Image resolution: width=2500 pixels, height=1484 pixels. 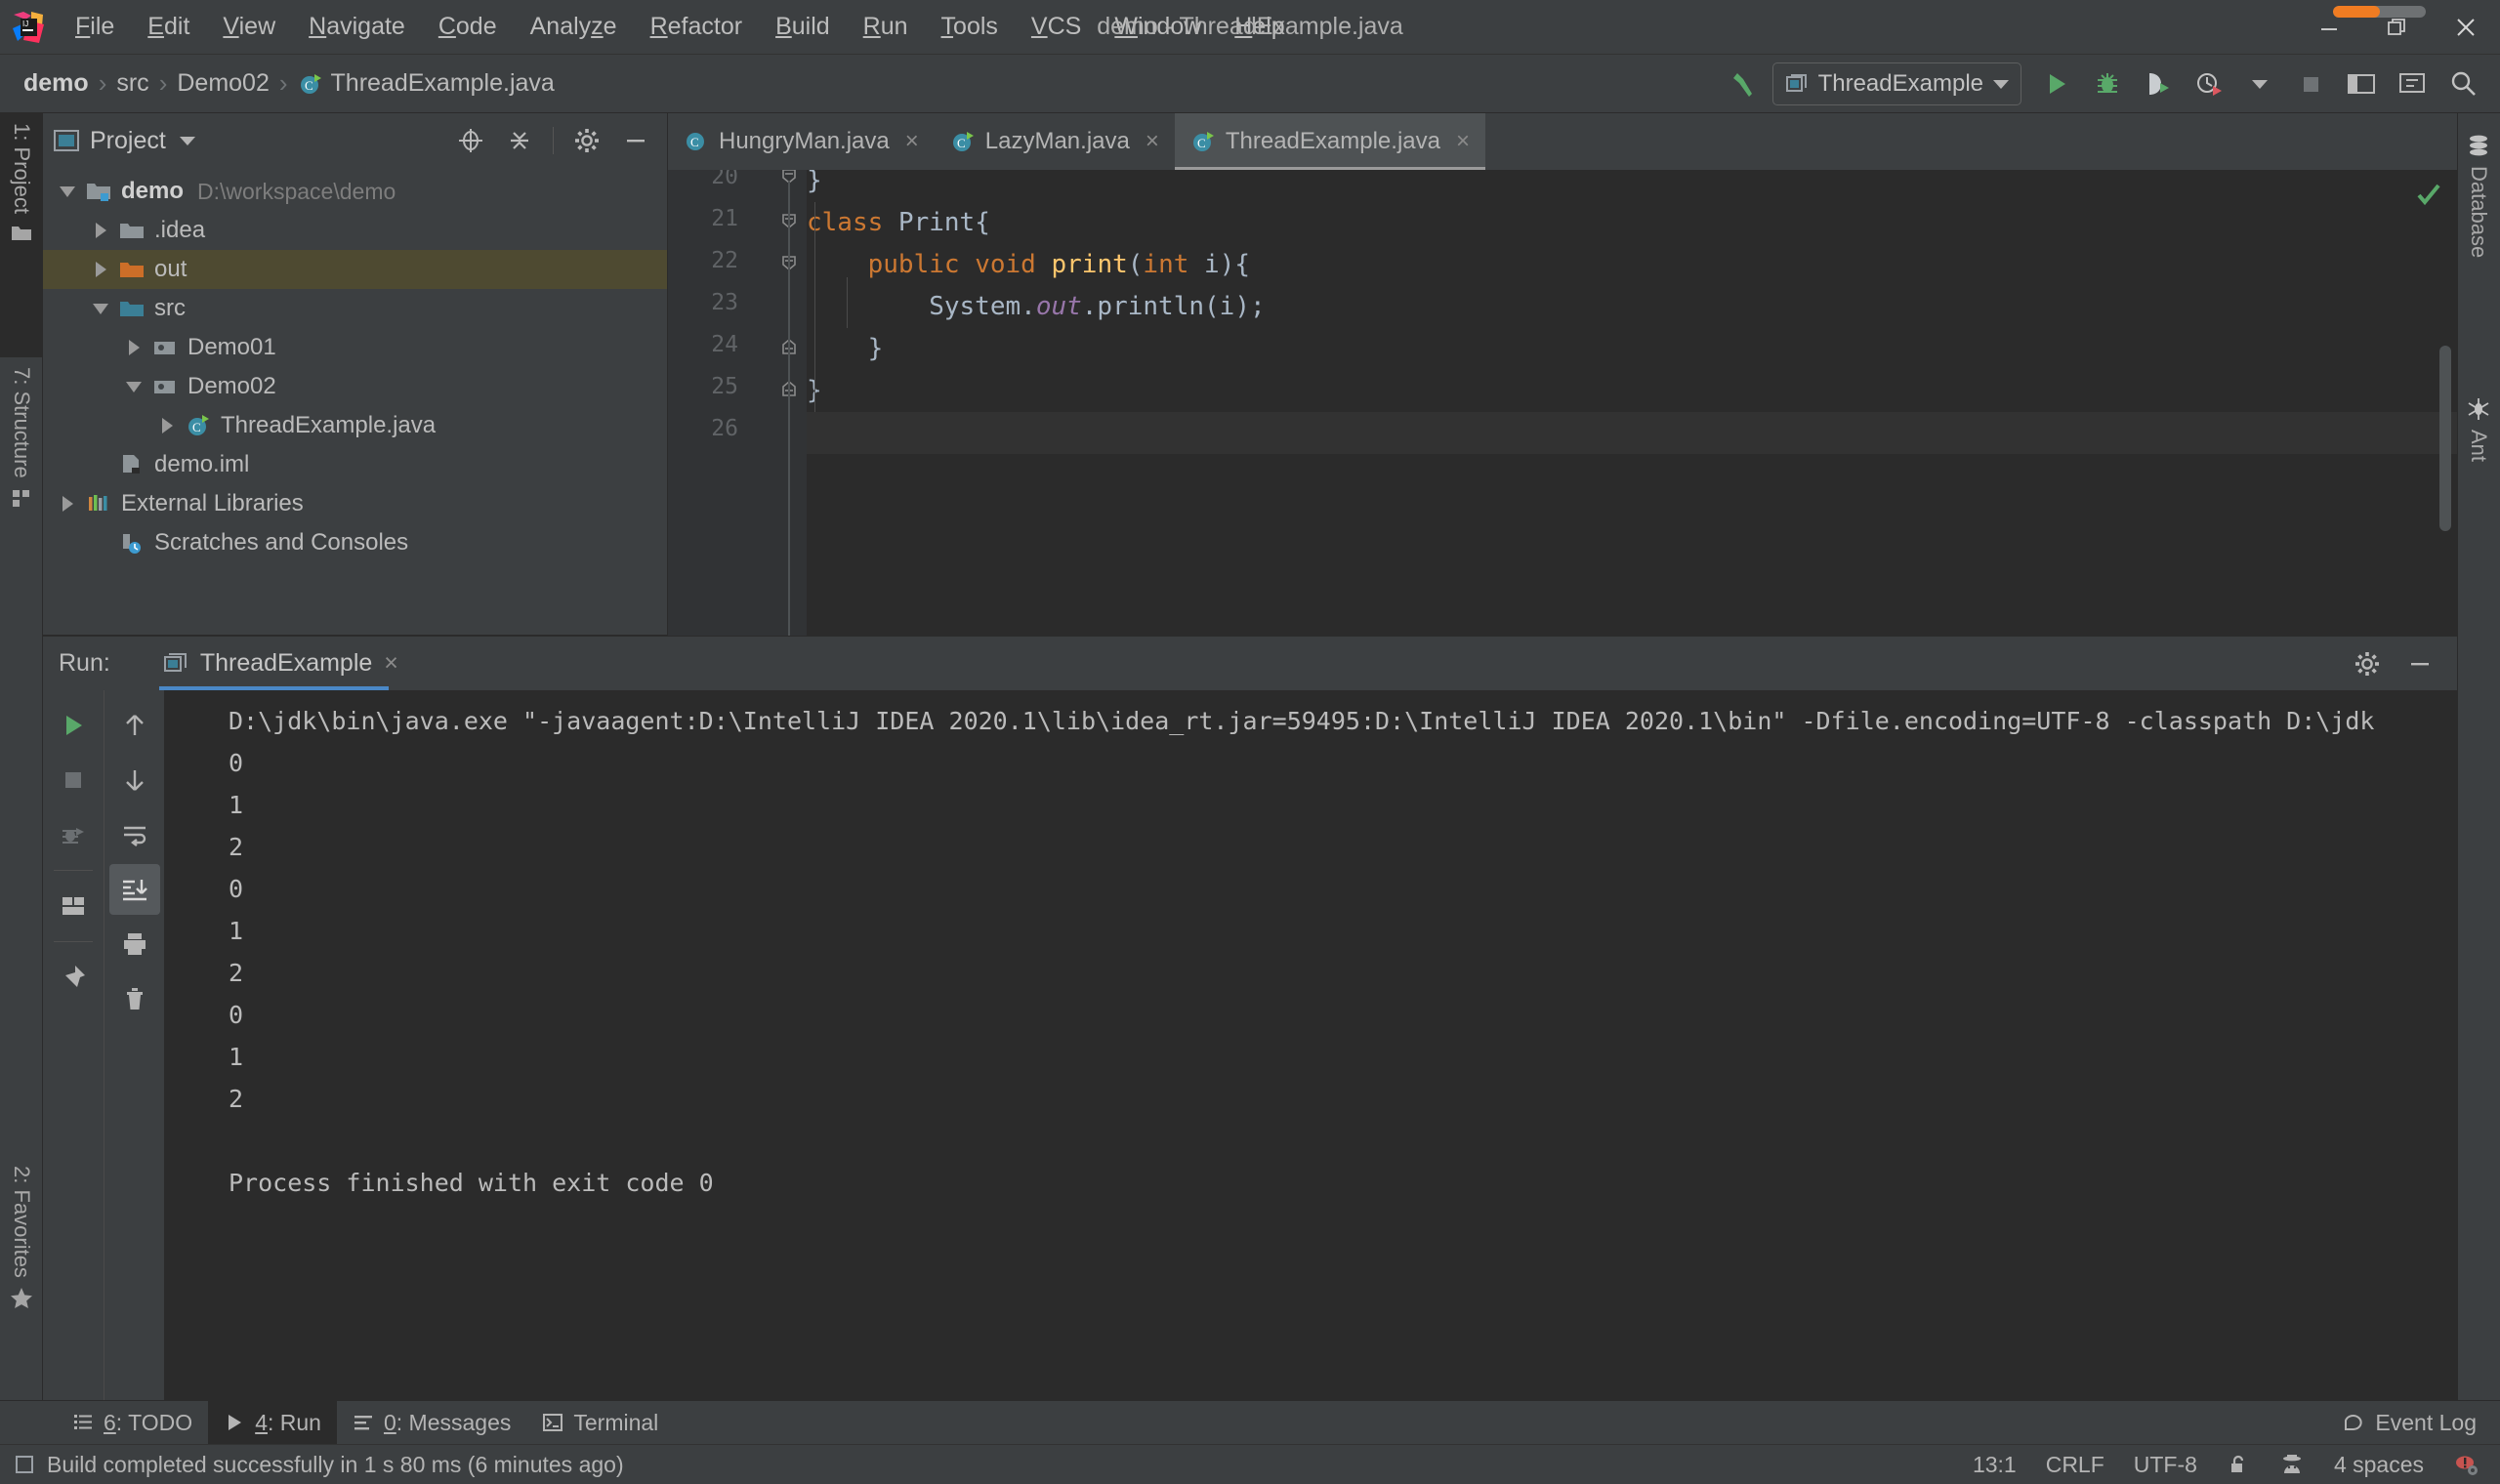 I want to click on sidebar-item-database: Database, so click(x=2478, y=245).